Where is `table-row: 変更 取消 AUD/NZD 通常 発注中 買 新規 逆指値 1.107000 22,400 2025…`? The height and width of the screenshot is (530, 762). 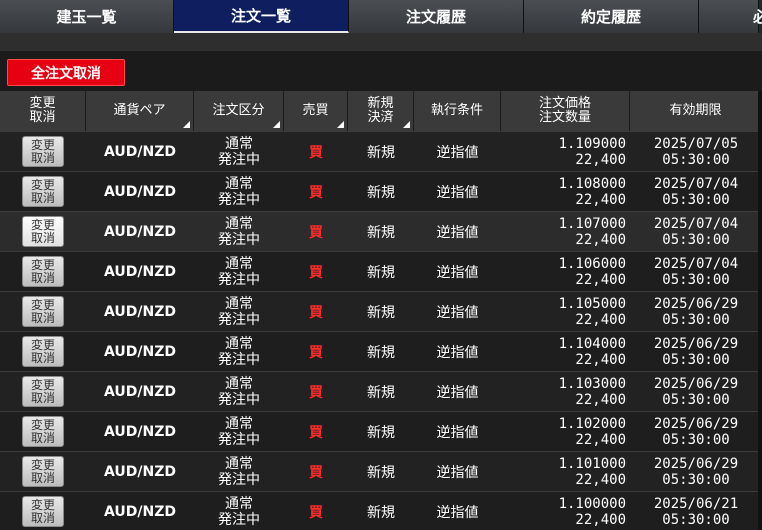 table-row: 変更 取消 AUD/NZD 通常 発注中 買 新規 逆指値 1.107000 22,400 2025… is located at coordinates (381, 231).